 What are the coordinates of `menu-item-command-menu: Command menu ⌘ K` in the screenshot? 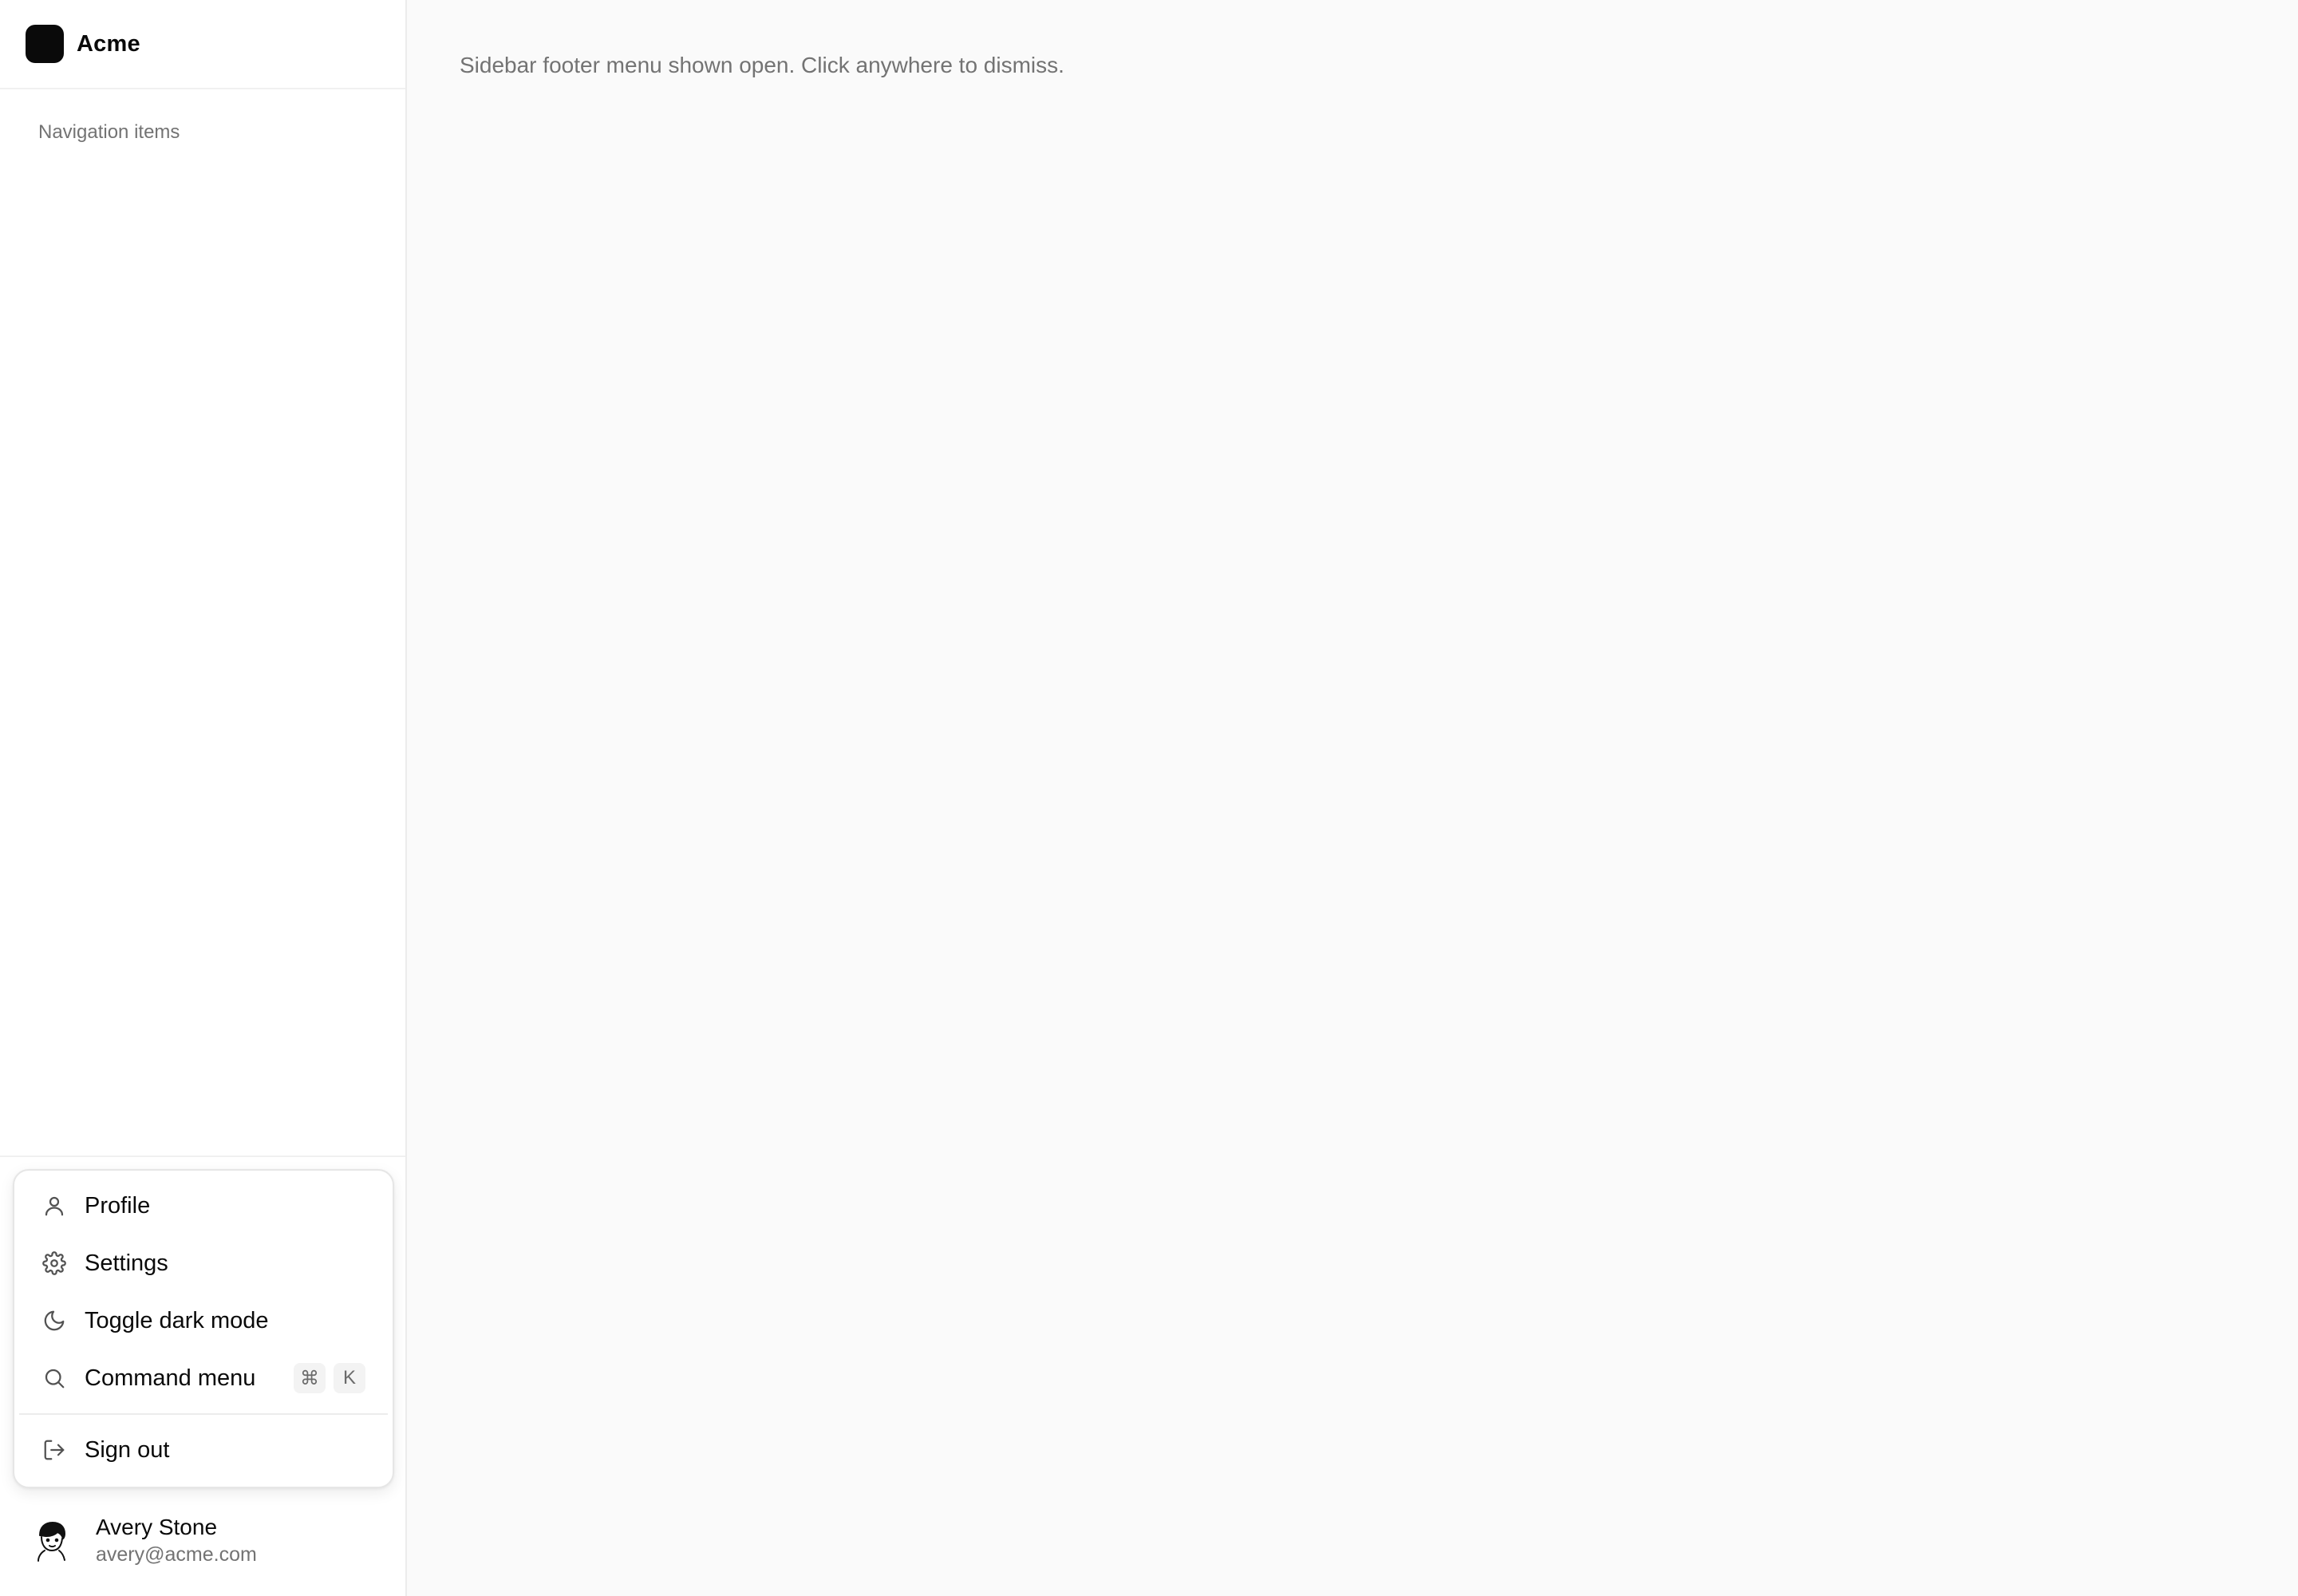 It's located at (204, 1378).